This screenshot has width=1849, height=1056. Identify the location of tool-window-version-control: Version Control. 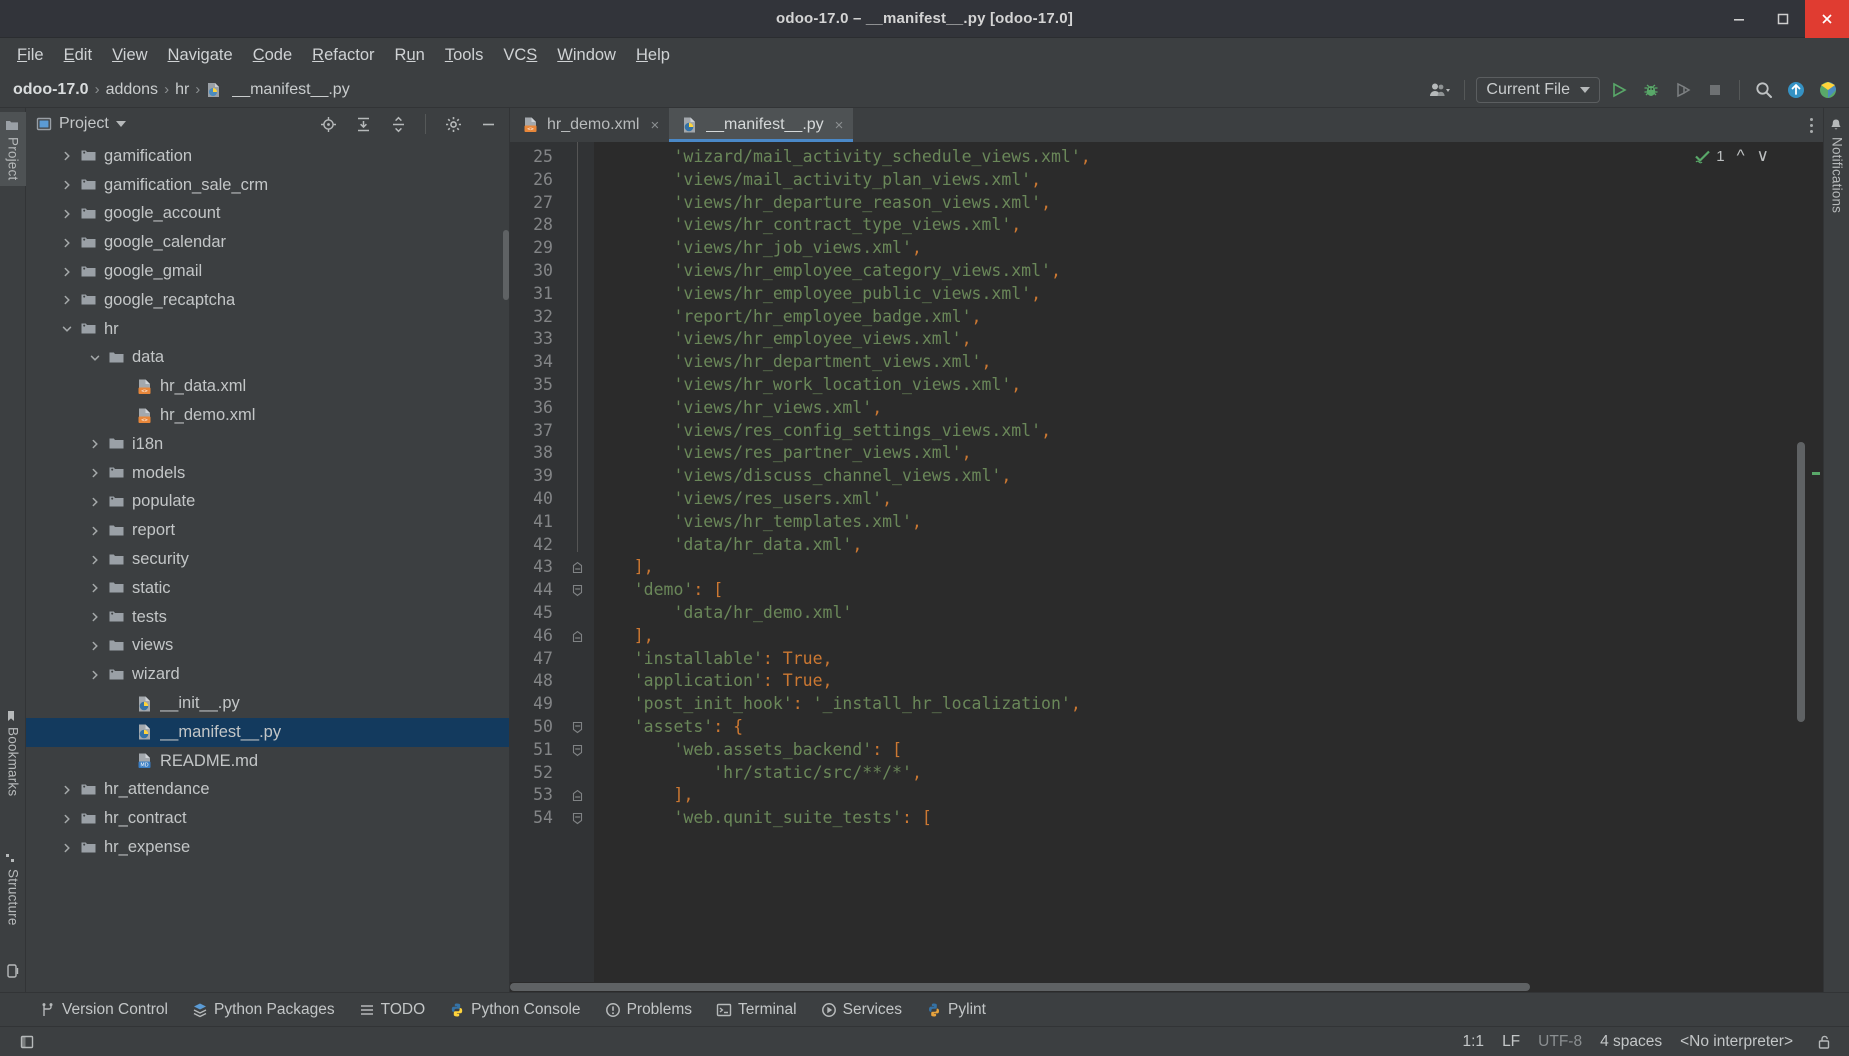
(104, 1010).